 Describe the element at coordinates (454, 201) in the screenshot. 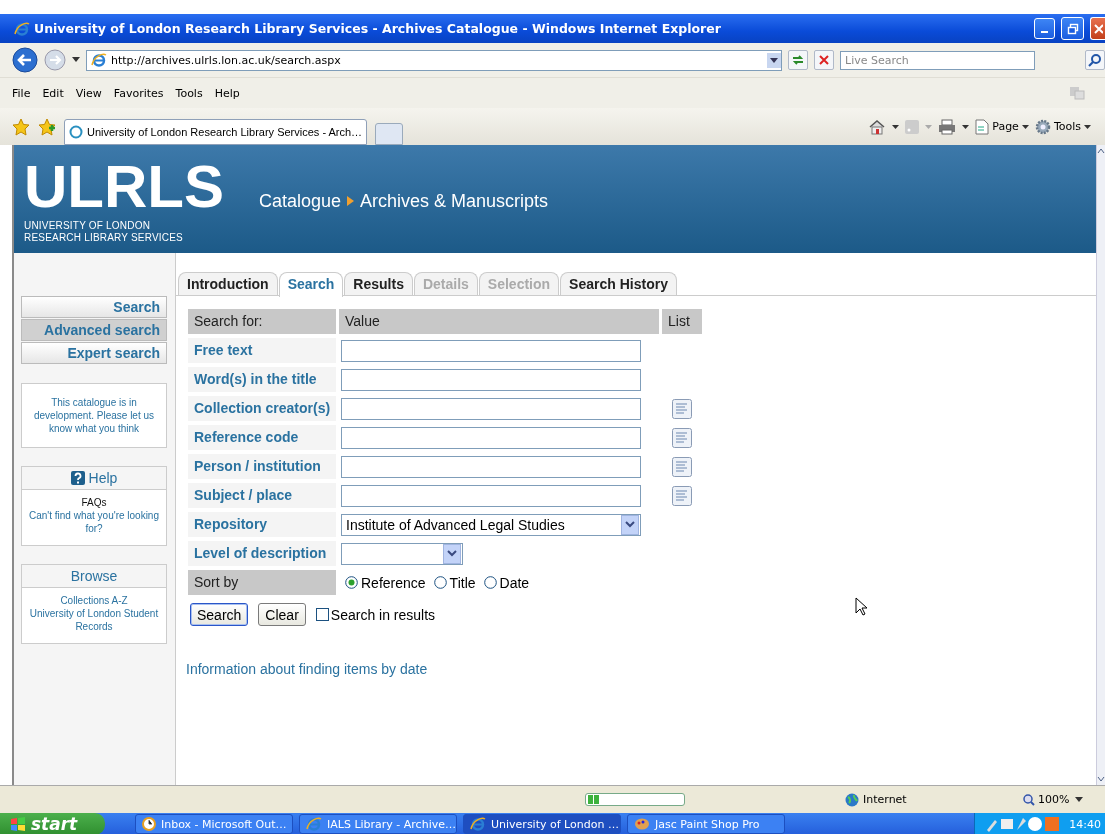

I see `breadcrumb-item: Archives & Manuscripts` at that location.